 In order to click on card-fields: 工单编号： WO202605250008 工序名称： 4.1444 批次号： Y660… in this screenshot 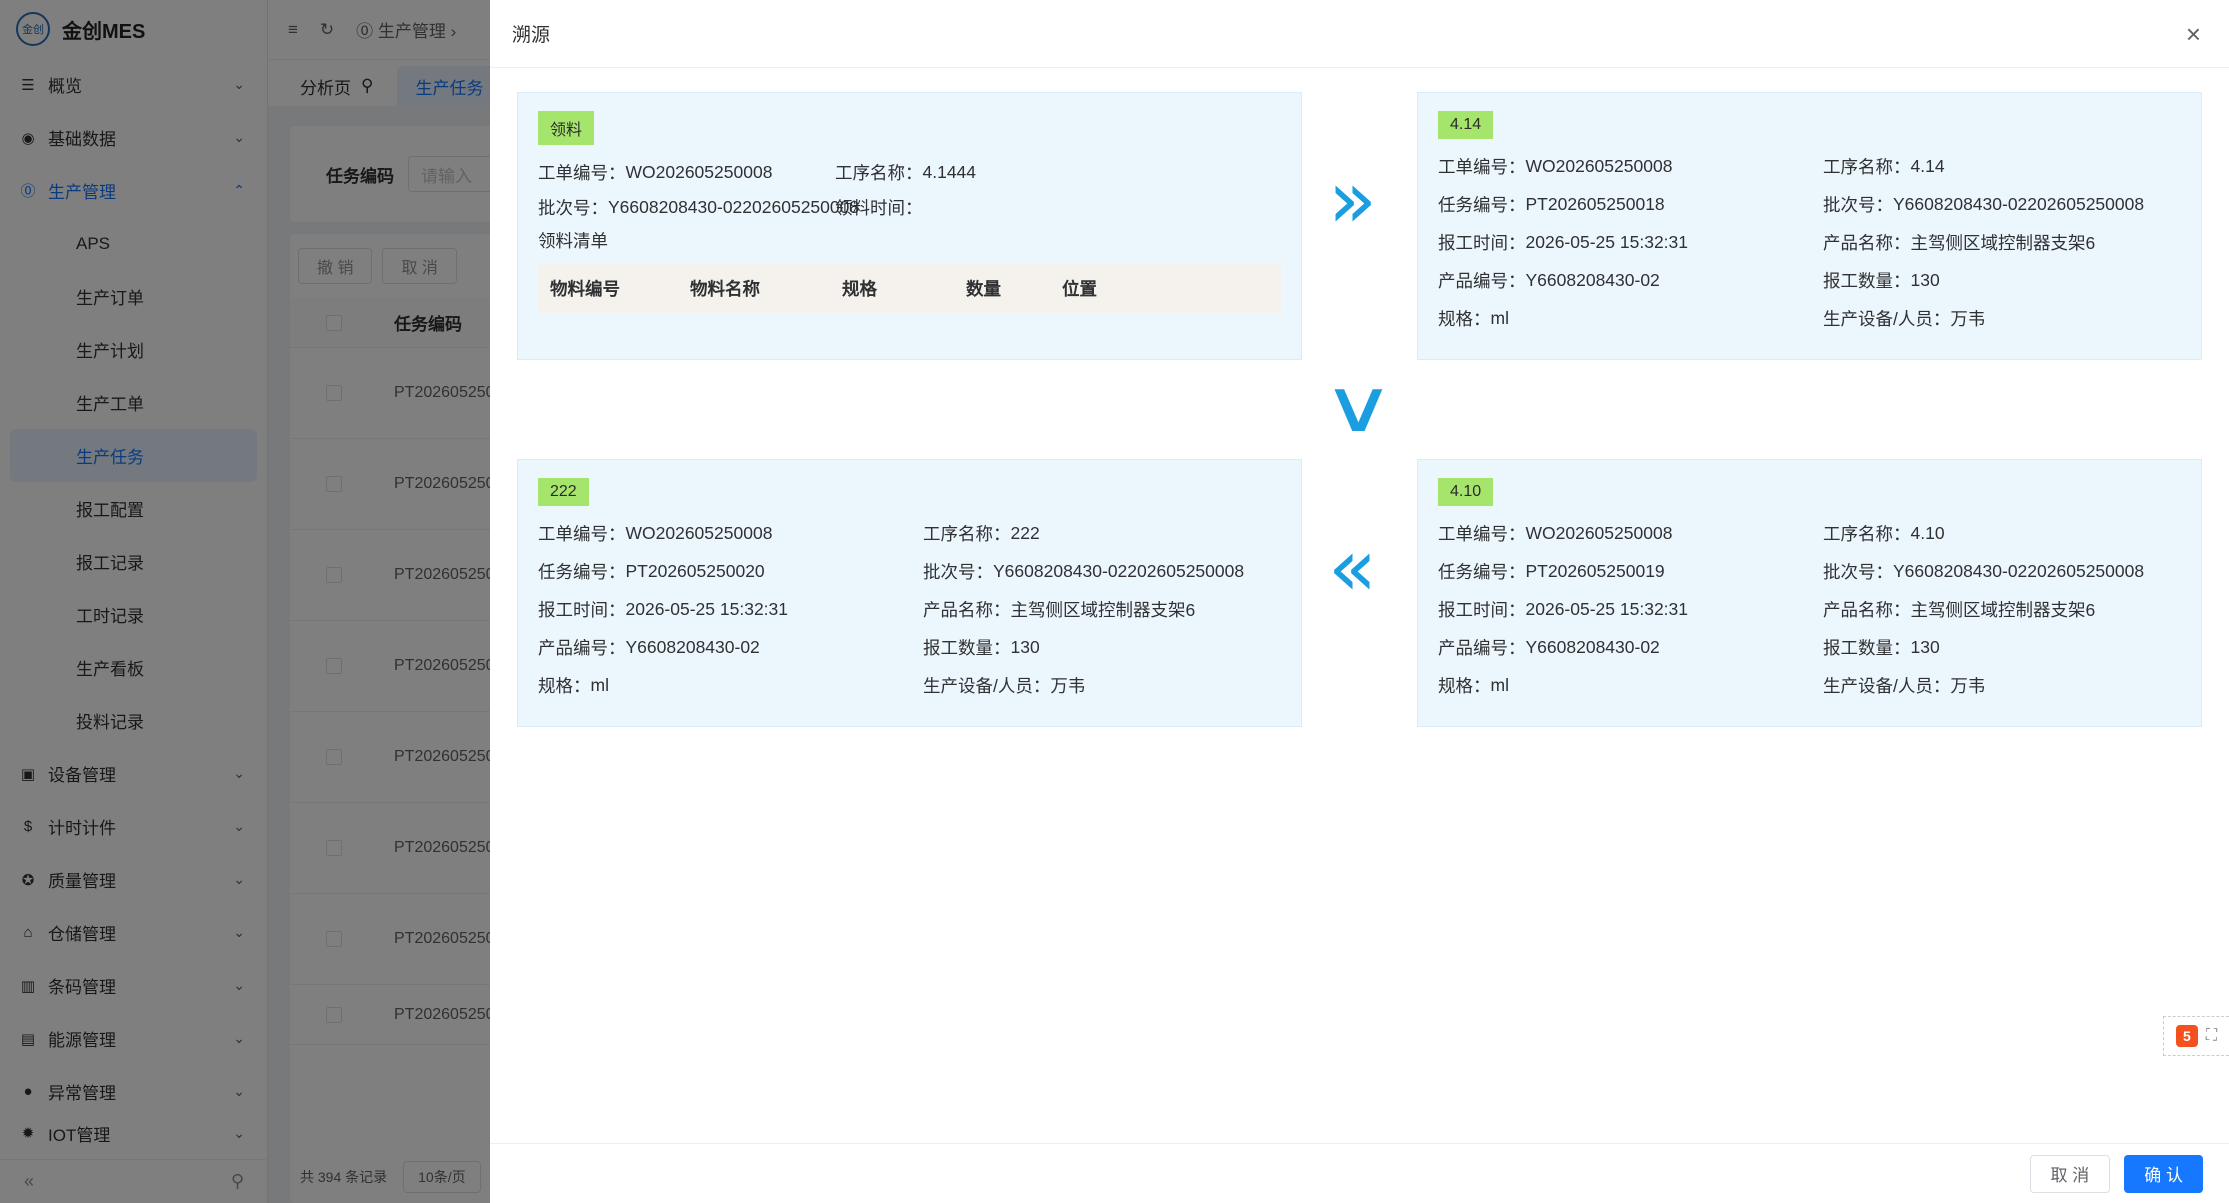, I will do `click(909, 188)`.